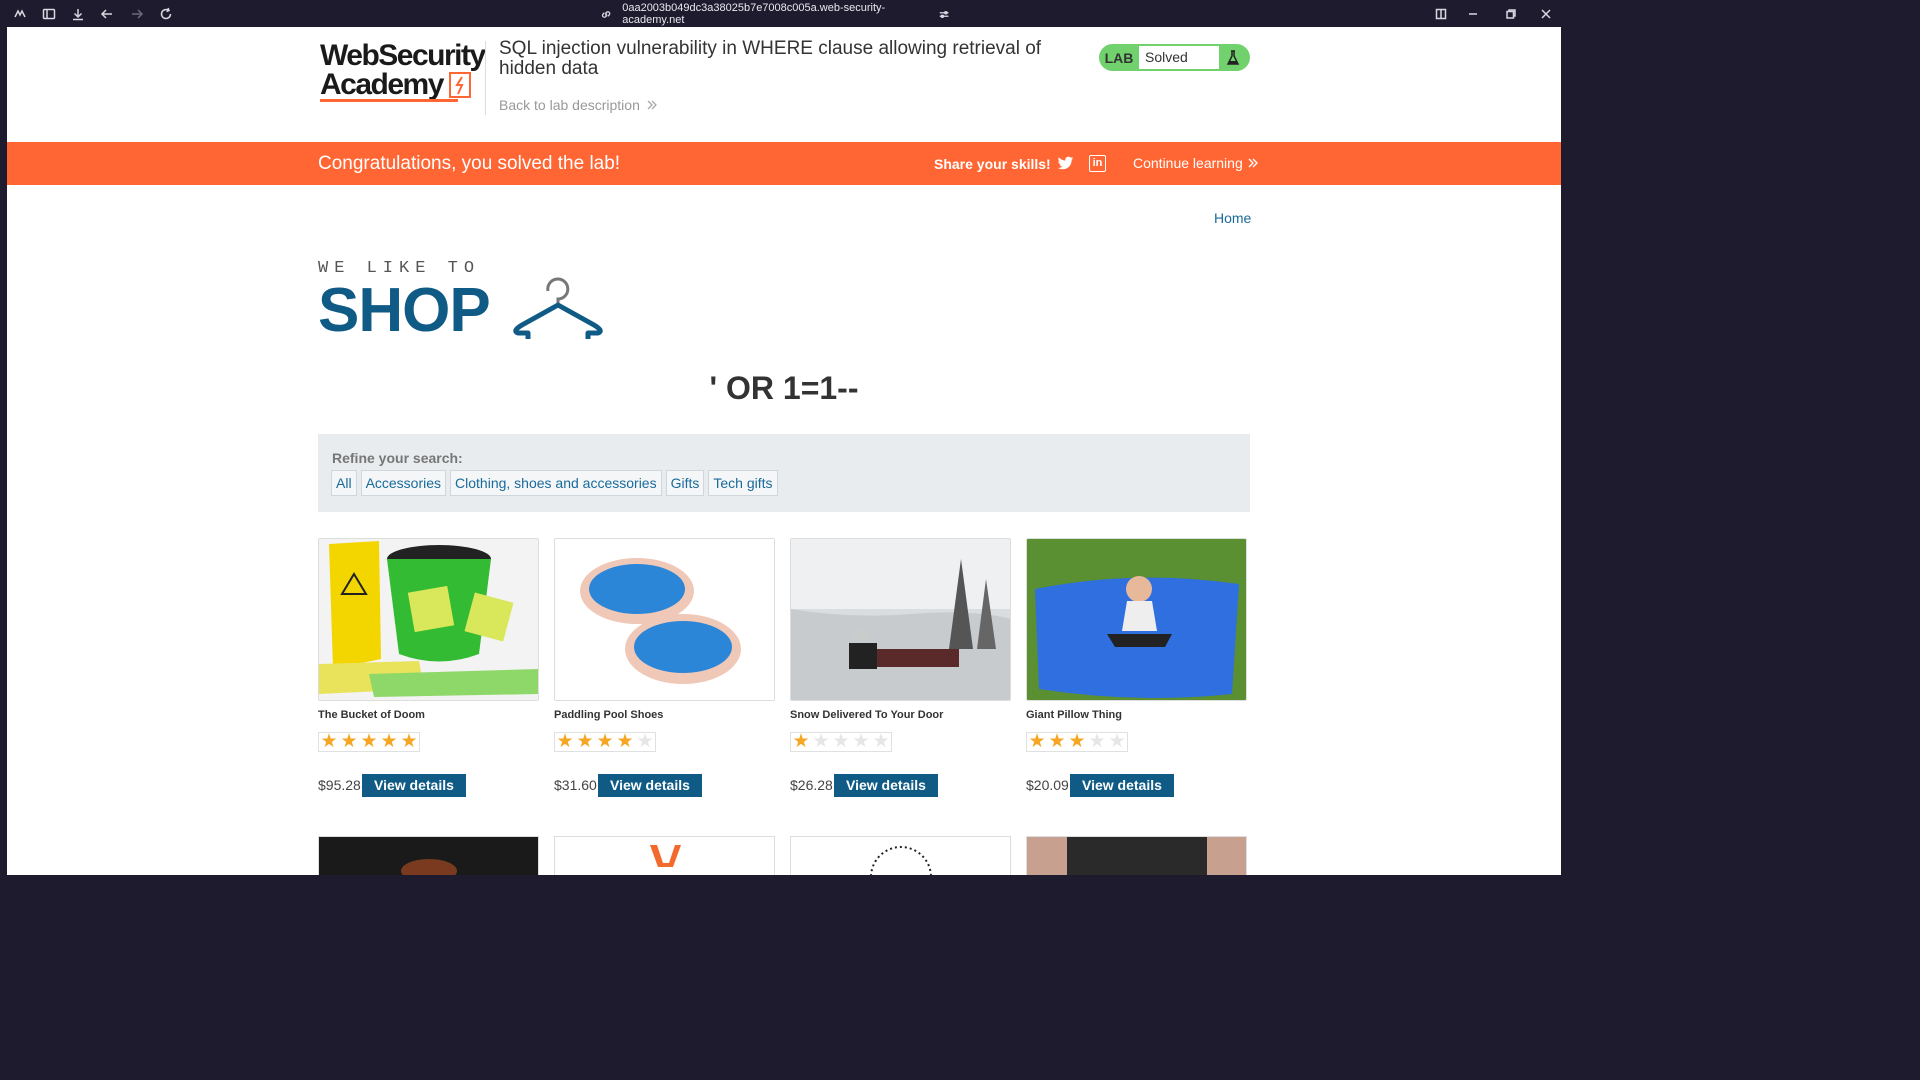 Image resolution: width=1920 pixels, height=1080 pixels. I want to click on logo-line2: Academy, so click(382, 84).